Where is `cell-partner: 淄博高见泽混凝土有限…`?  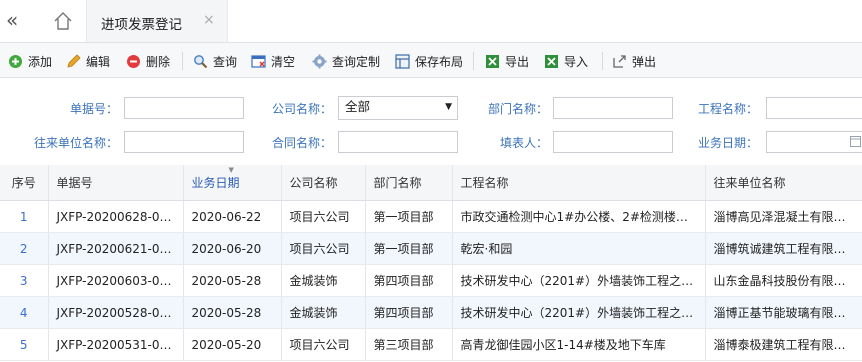 cell-partner: 淄博高见泽混凝土有限… is located at coordinates (783, 216).